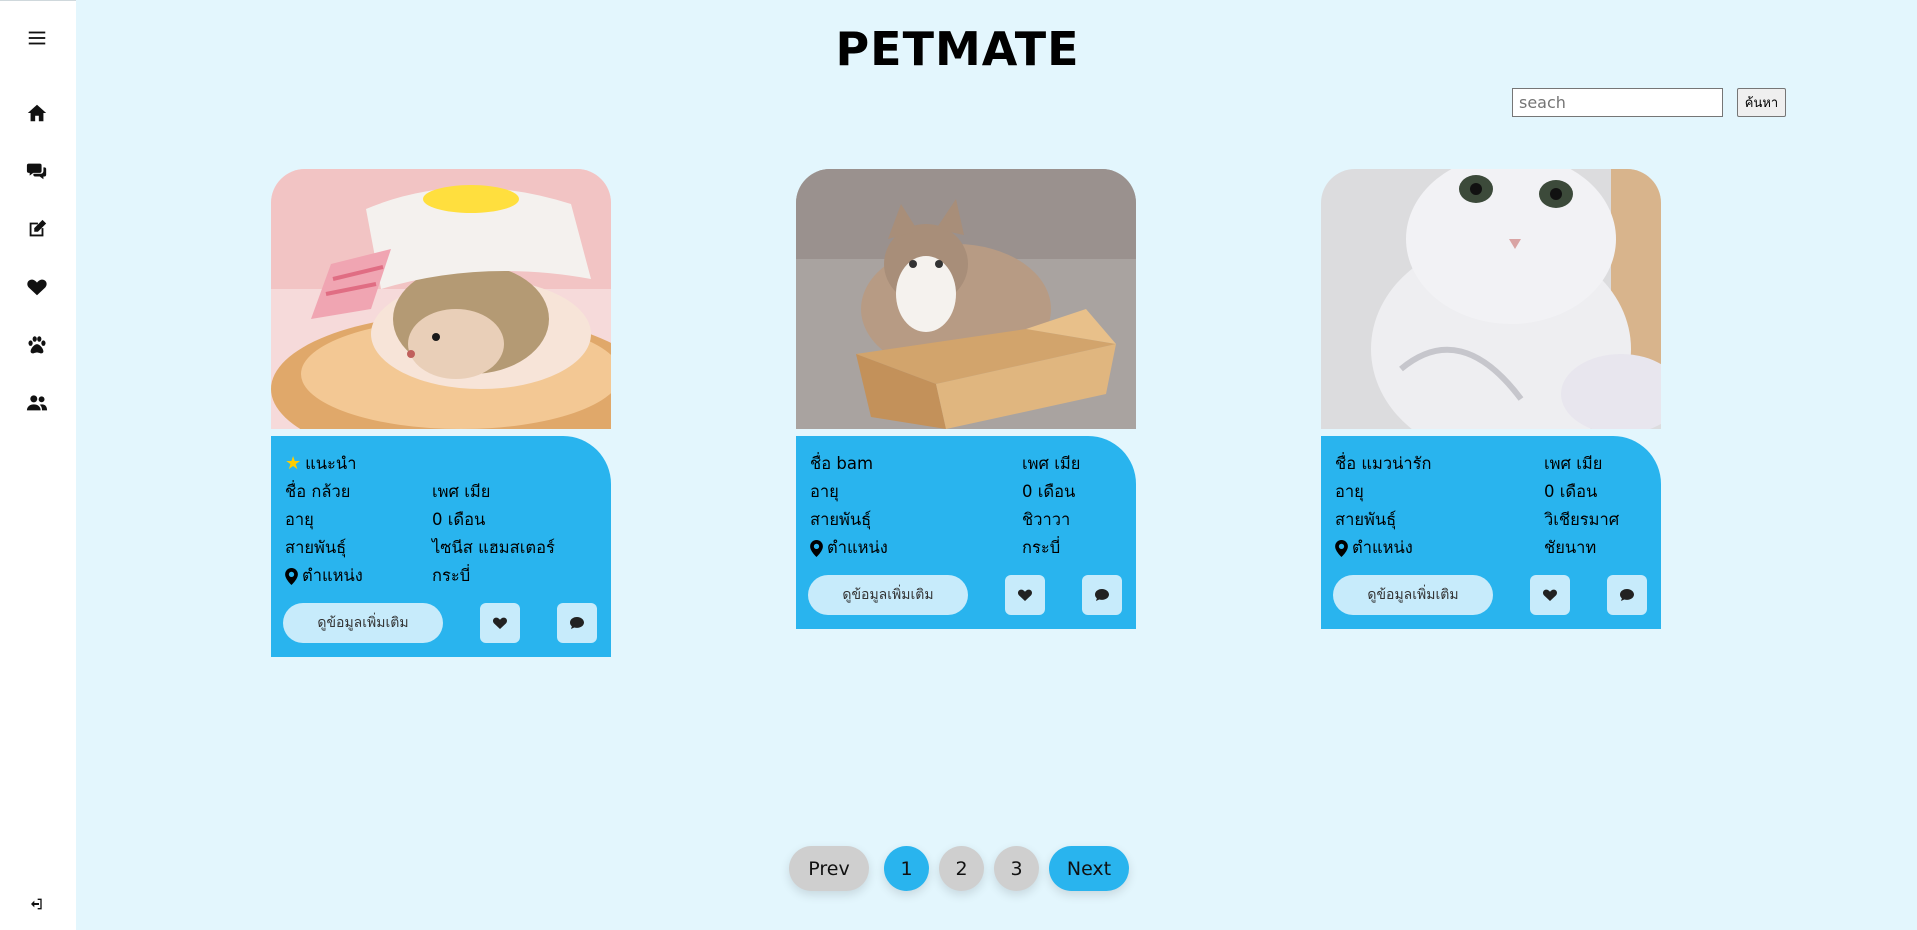 This screenshot has height=930, width=1917. I want to click on page-title: PETMATE, so click(957, 49).